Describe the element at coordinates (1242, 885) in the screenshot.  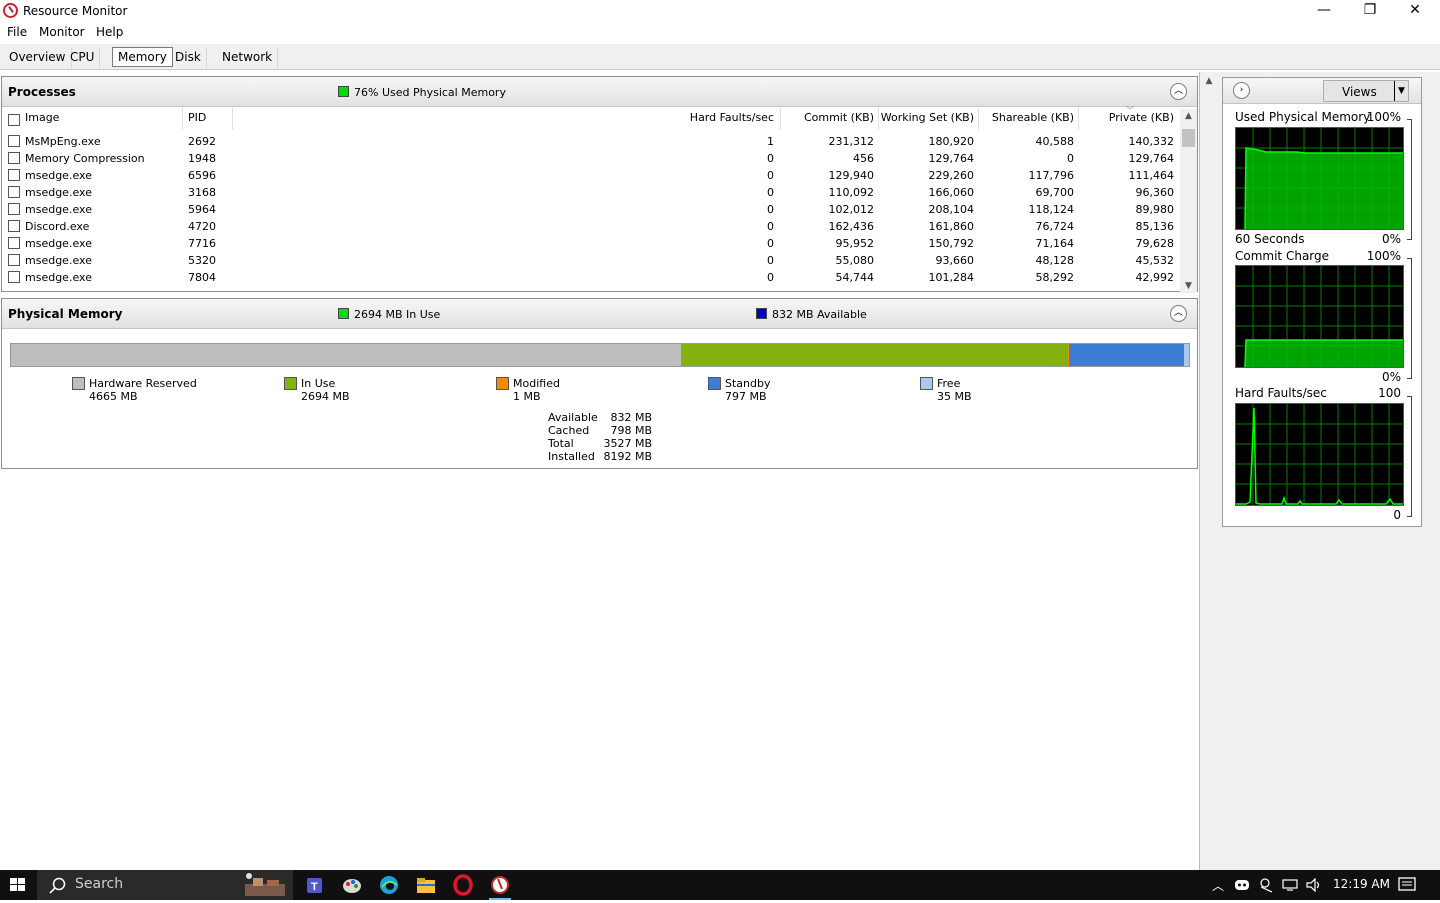
I see `discord-icon` at that location.